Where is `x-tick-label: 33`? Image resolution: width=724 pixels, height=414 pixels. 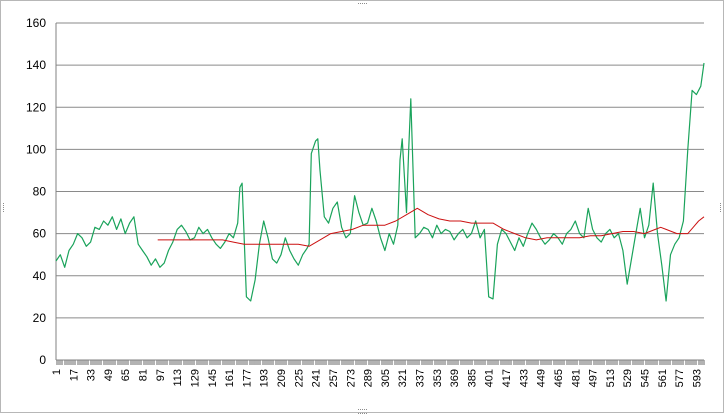 x-tick-label: 33 is located at coordinates (92, 375).